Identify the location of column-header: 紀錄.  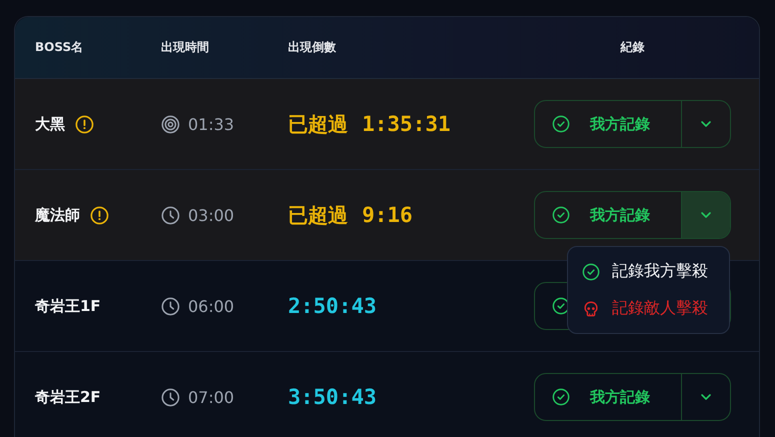
(632, 47).